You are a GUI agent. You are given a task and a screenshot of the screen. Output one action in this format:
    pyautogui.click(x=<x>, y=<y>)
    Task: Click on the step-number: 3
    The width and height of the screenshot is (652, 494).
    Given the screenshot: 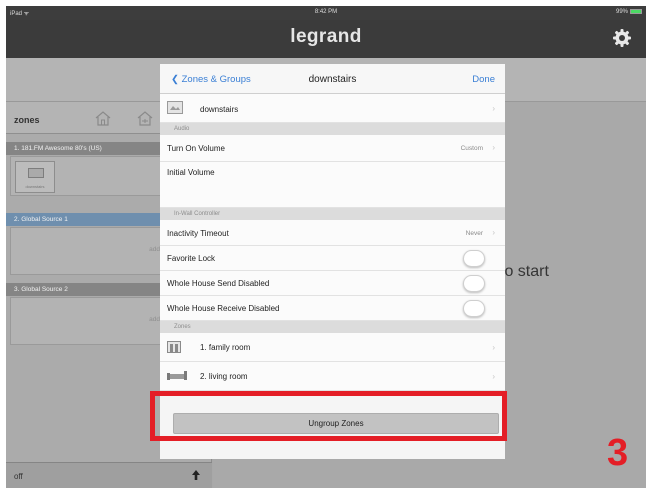 What is the action you would take?
    pyautogui.click(x=618, y=453)
    